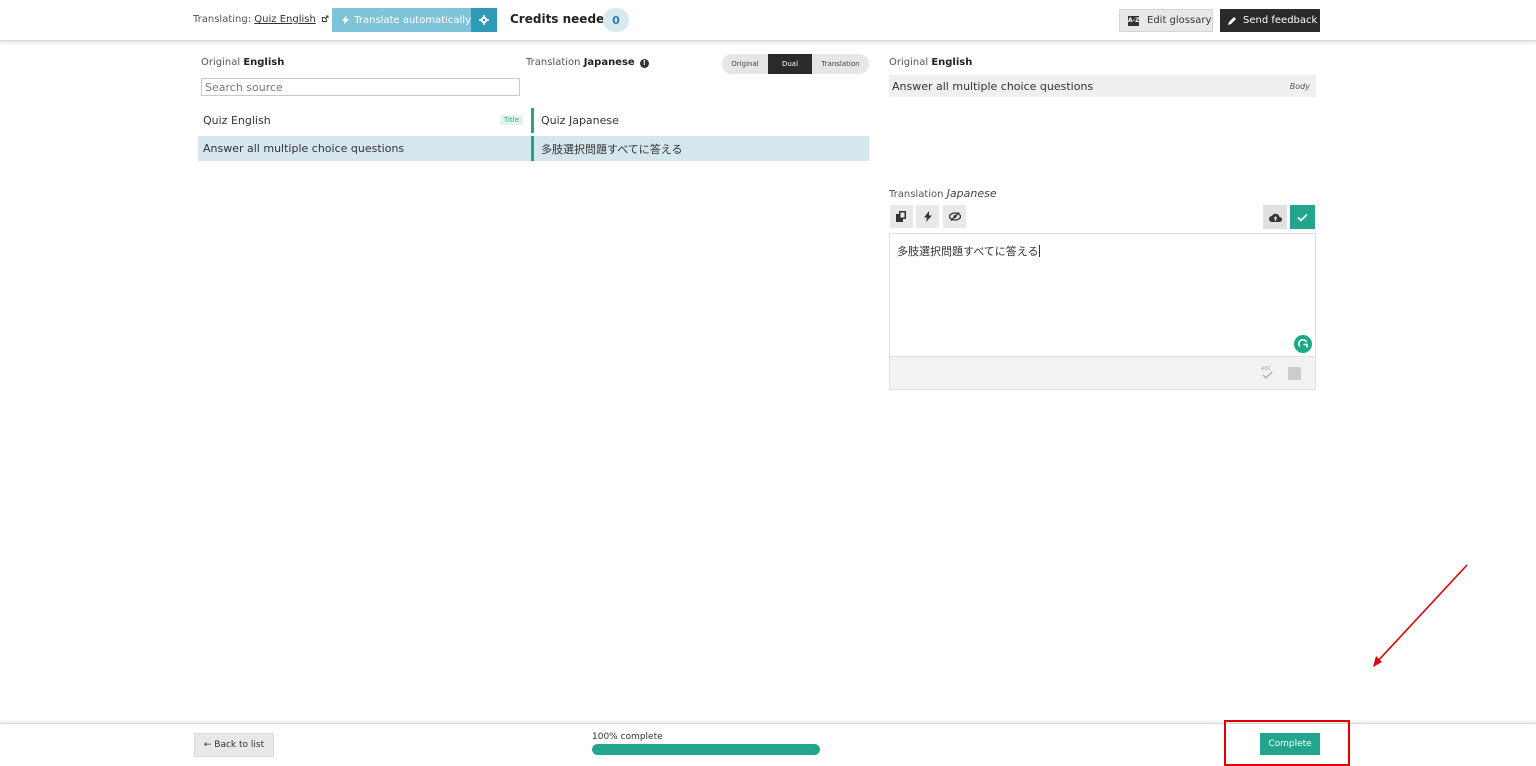  Describe the element at coordinates (561, 19) in the screenshot. I see `credits-needed-label: Credits needed` at that location.